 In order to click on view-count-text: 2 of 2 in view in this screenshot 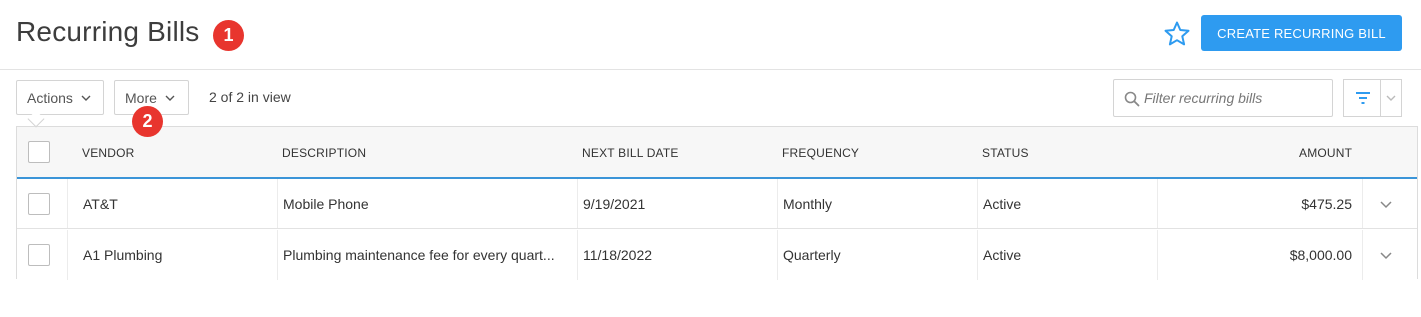, I will do `click(250, 97)`.